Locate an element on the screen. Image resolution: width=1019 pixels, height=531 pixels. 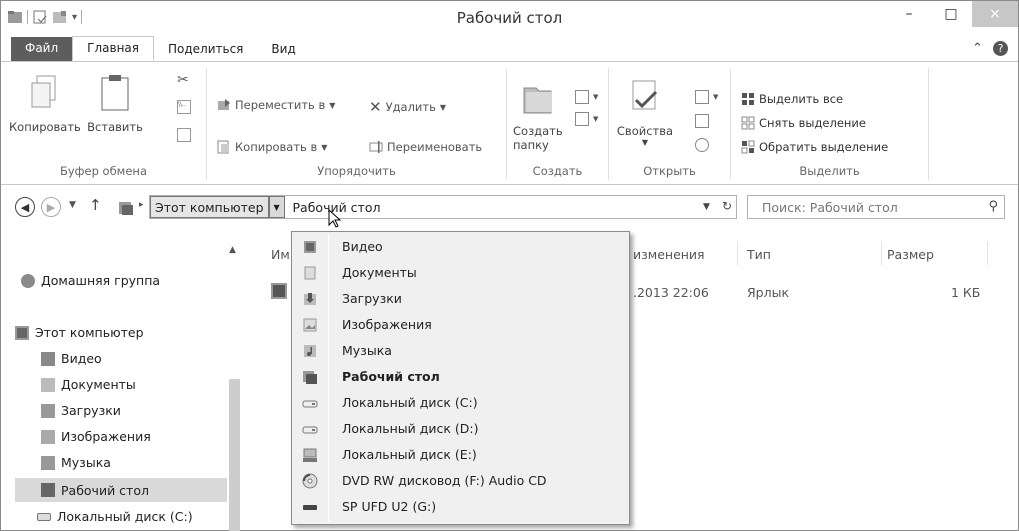
dropdown-item-documents: Документы is located at coordinates (460, 273).